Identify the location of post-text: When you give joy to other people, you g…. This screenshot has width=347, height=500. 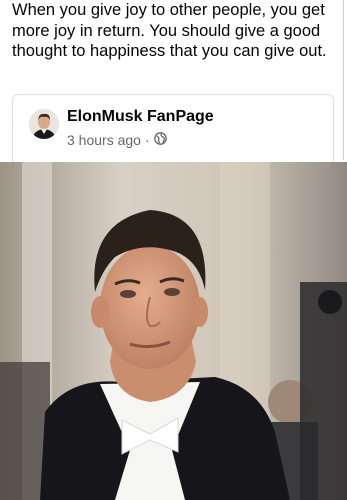
(169, 30).